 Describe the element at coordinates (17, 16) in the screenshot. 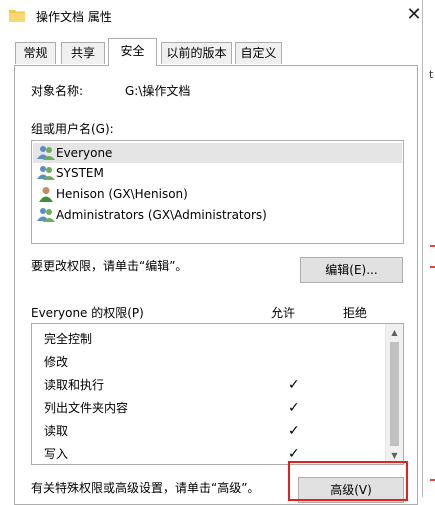

I see `folder-icon` at that location.